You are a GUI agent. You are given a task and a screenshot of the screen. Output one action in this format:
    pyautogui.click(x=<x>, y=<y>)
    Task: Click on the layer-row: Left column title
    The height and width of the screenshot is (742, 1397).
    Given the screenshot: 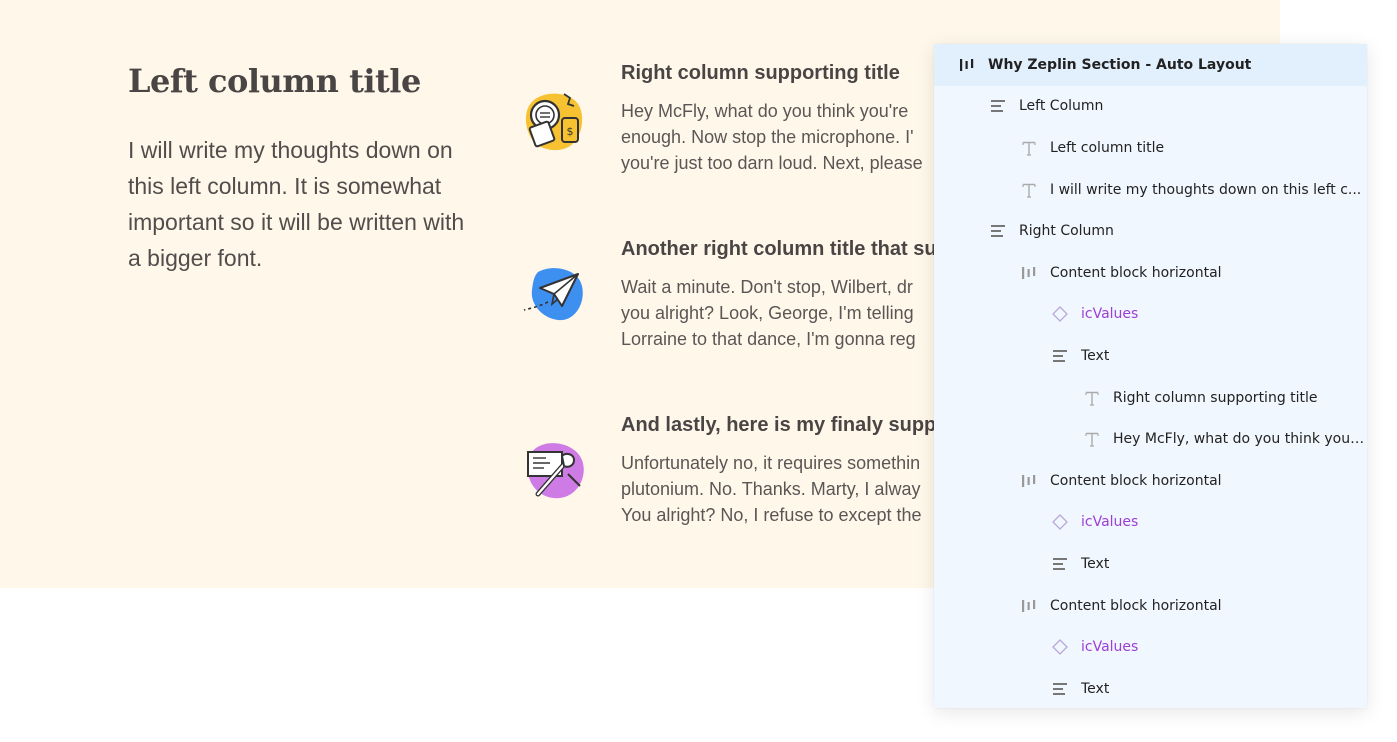 What is the action you would take?
    pyautogui.click(x=1150, y=148)
    